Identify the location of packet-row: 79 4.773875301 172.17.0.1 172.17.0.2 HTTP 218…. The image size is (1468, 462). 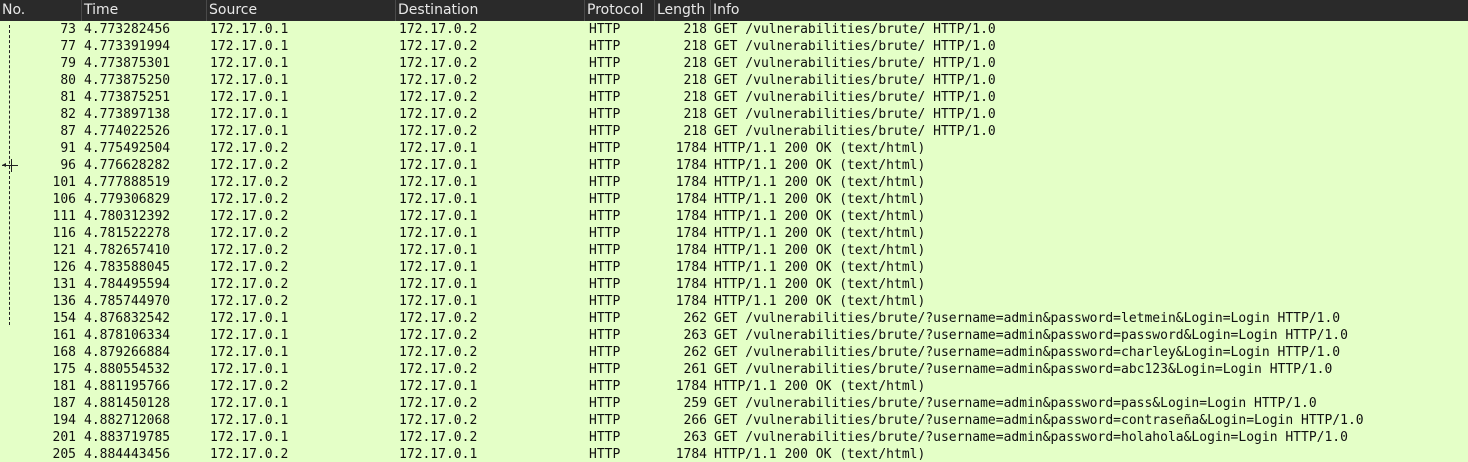
(734, 63).